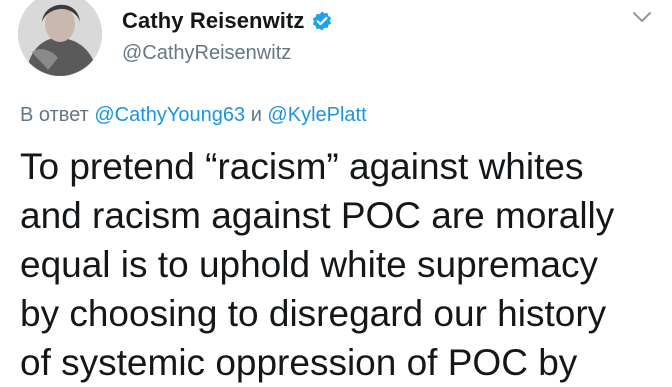  Describe the element at coordinates (313, 313) in the screenshot. I see `tweet-text-line: by choosing to disregard our history` at that location.